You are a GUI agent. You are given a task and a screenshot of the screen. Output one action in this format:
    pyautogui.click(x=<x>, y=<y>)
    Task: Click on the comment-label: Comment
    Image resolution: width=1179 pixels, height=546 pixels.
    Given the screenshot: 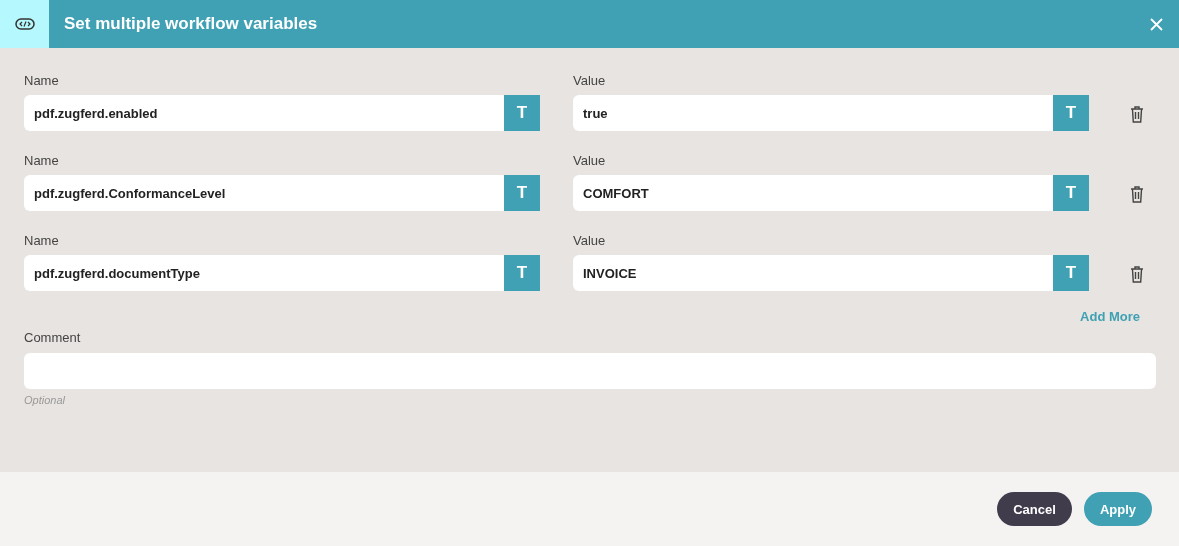 What is the action you would take?
    pyautogui.click(x=52, y=338)
    